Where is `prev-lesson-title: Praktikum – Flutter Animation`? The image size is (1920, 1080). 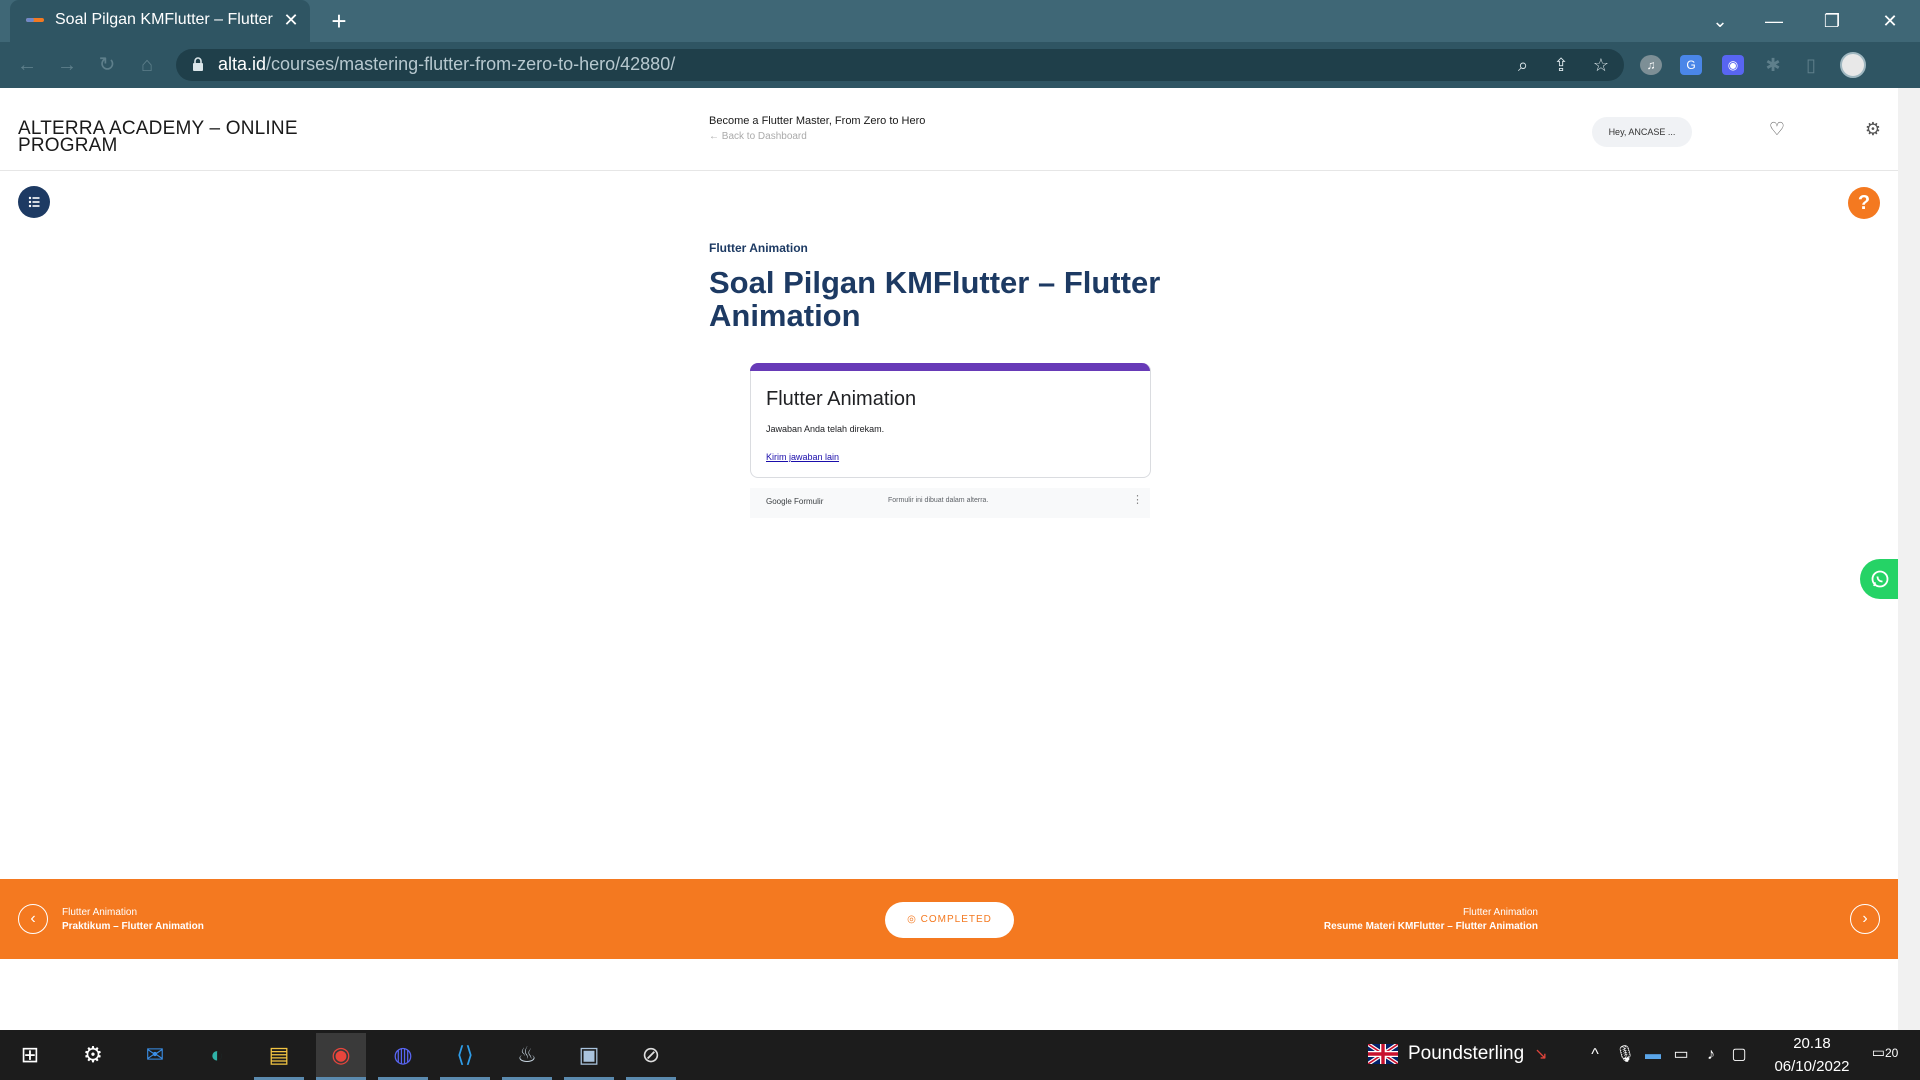 prev-lesson-title: Praktikum – Flutter Animation is located at coordinates (133, 926).